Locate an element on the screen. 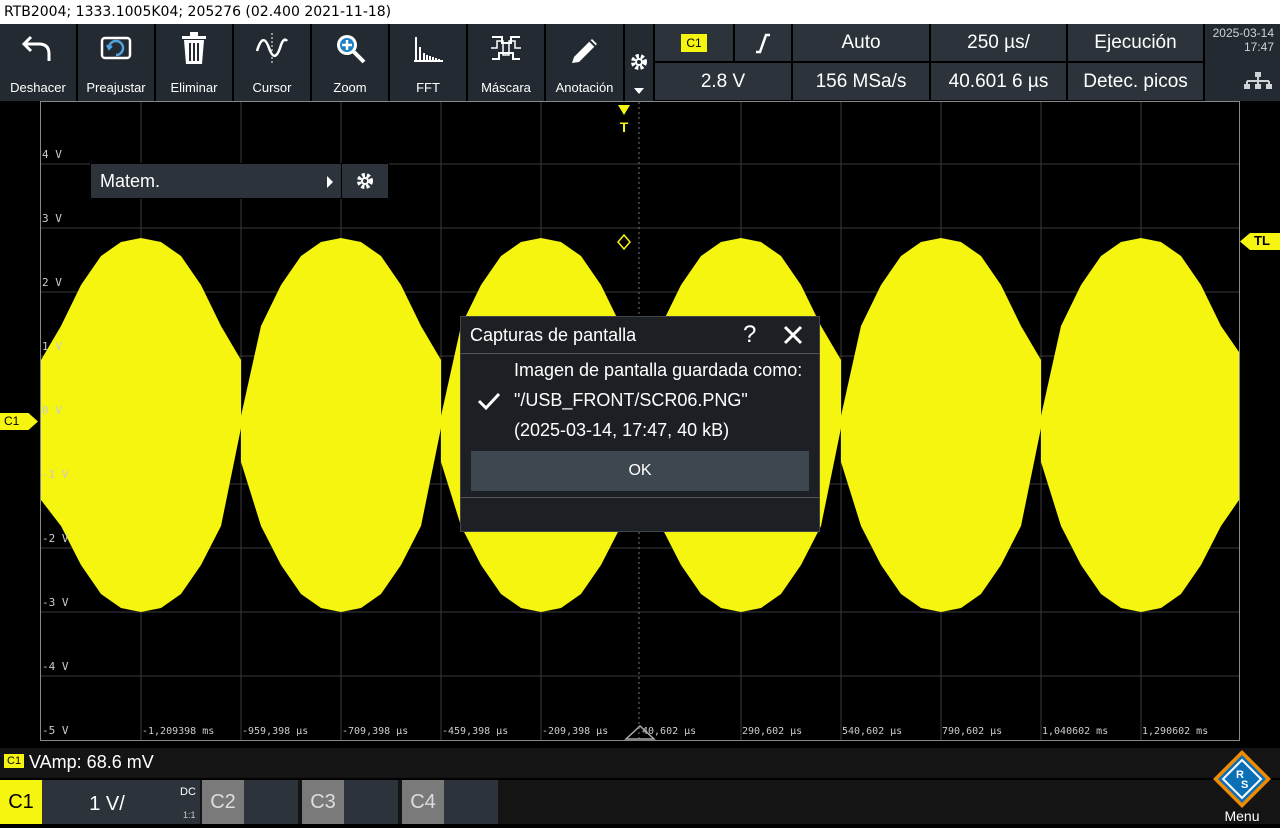  toolbar-settings-button is located at coordinates (639, 62).